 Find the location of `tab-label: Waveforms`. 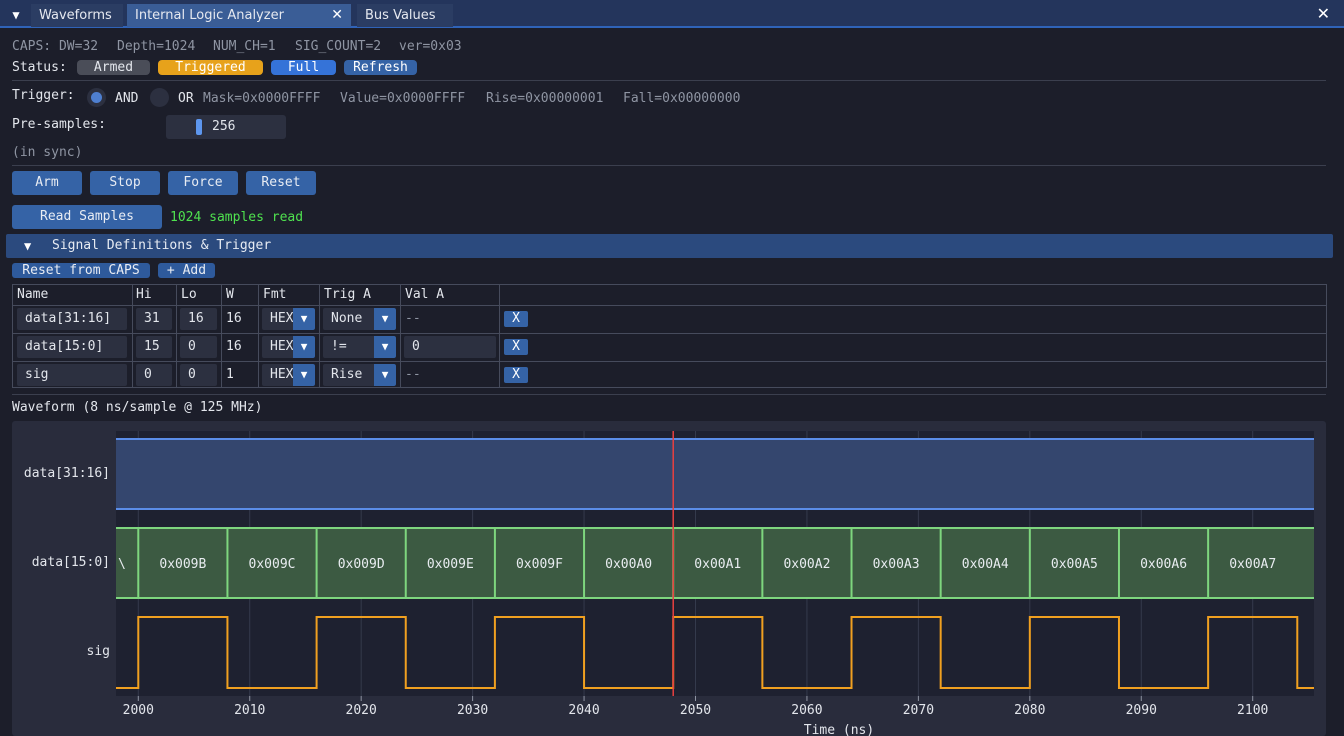

tab-label: Waveforms is located at coordinates (75, 15).